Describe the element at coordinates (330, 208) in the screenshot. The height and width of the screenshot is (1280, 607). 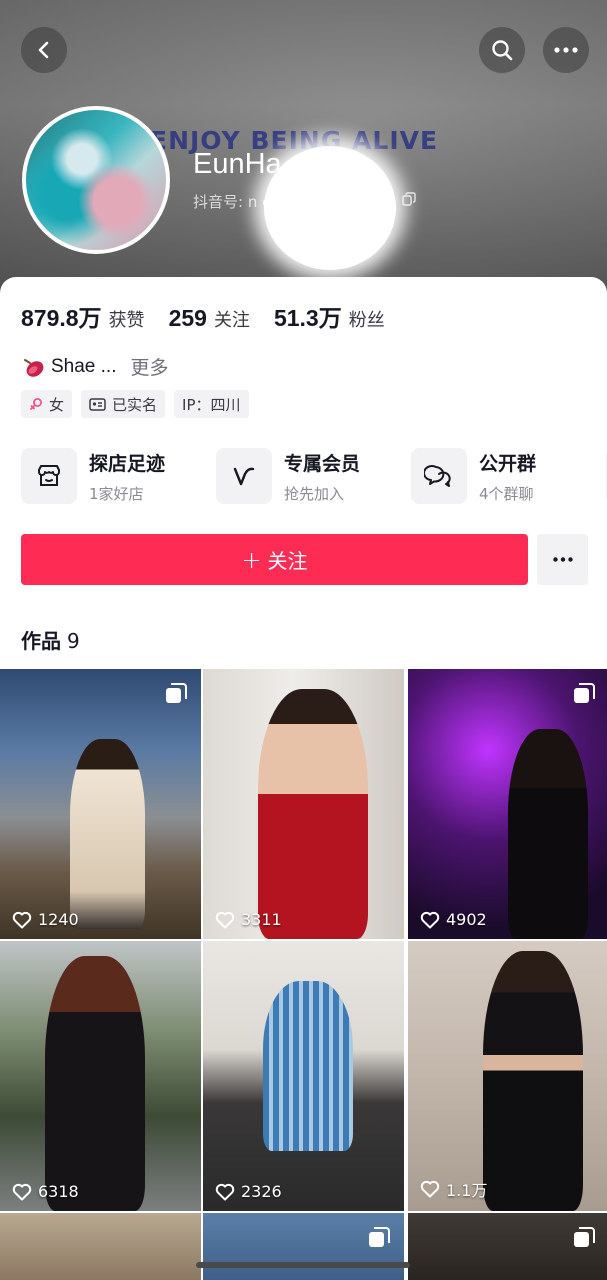
I see `redaction-blur` at that location.